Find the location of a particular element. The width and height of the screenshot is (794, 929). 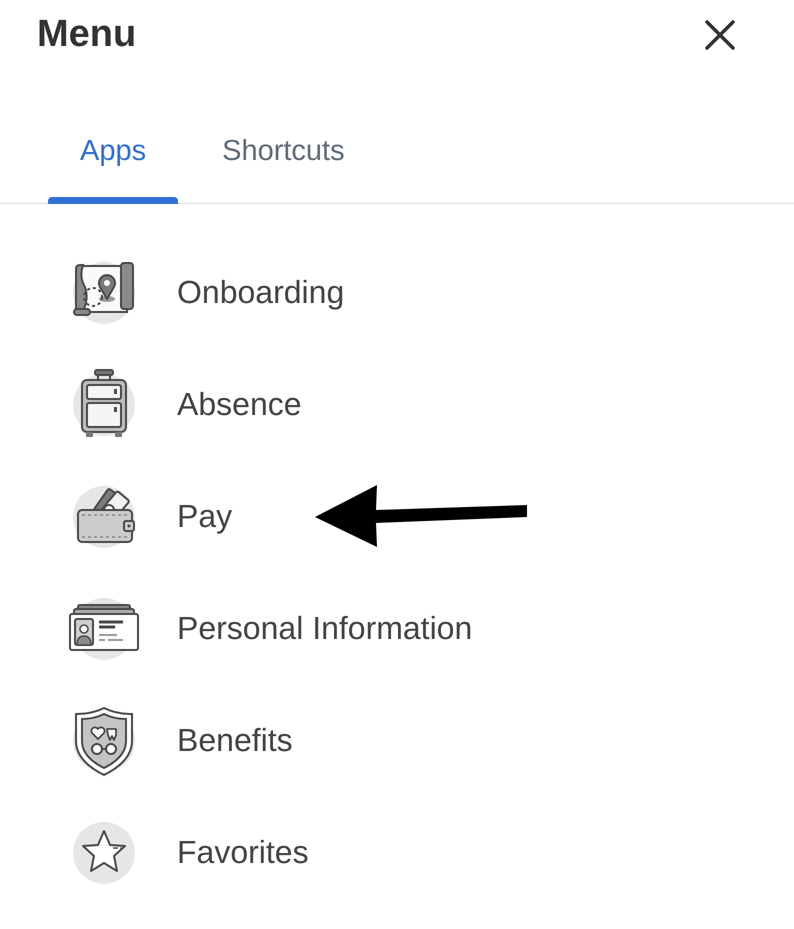

app-menu-item: Onboarding is located at coordinates (206, 292).